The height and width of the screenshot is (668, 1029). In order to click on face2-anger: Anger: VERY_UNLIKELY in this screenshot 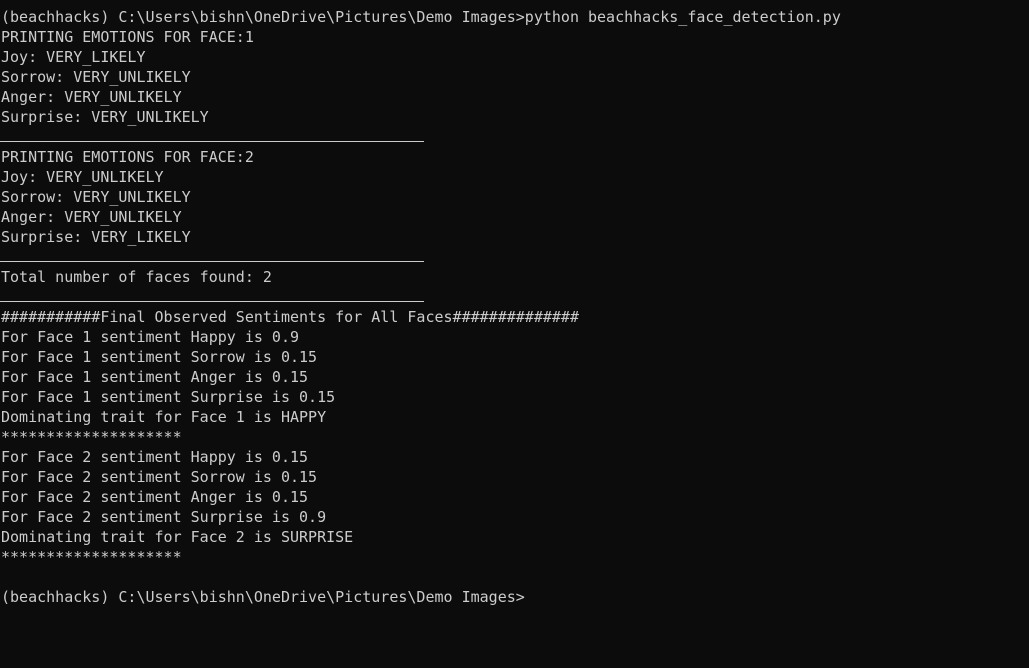, I will do `click(91, 217)`.